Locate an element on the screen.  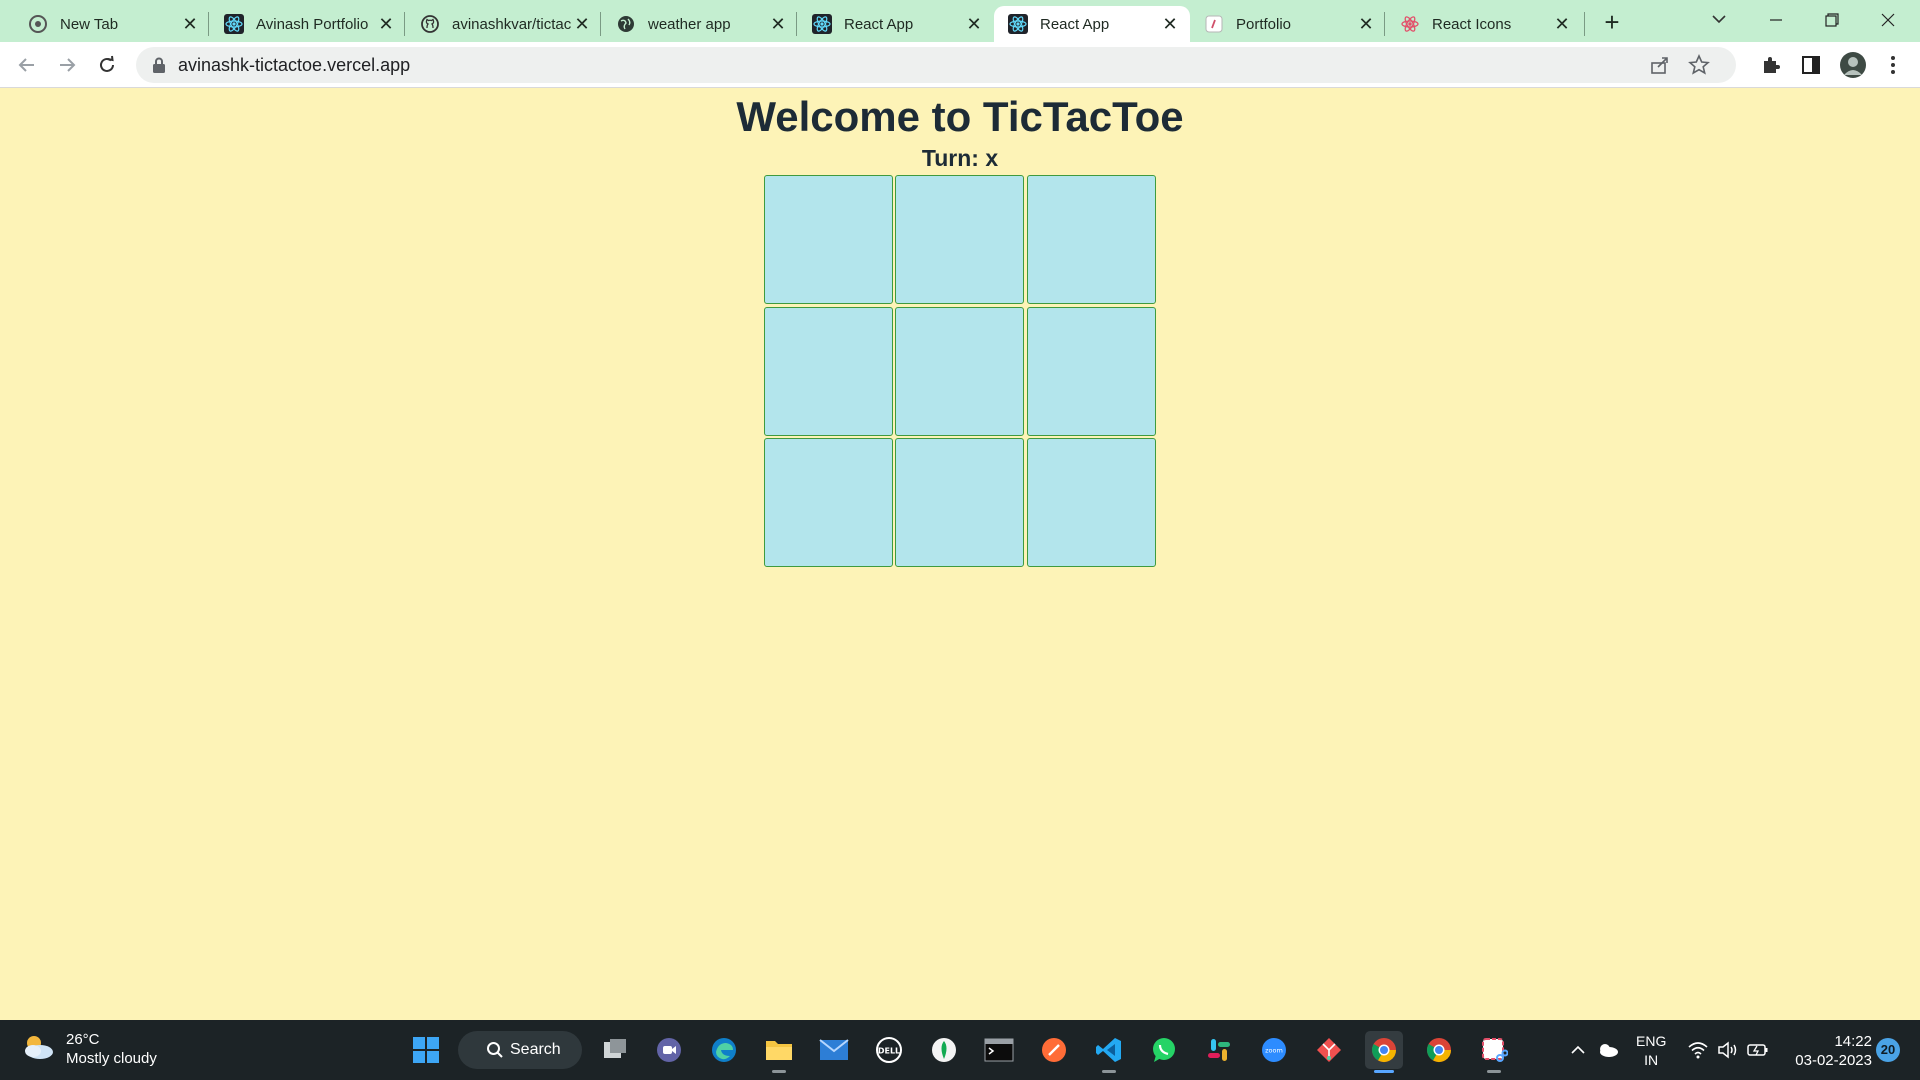
postman-icon is located at coordinates (1054, 1050).